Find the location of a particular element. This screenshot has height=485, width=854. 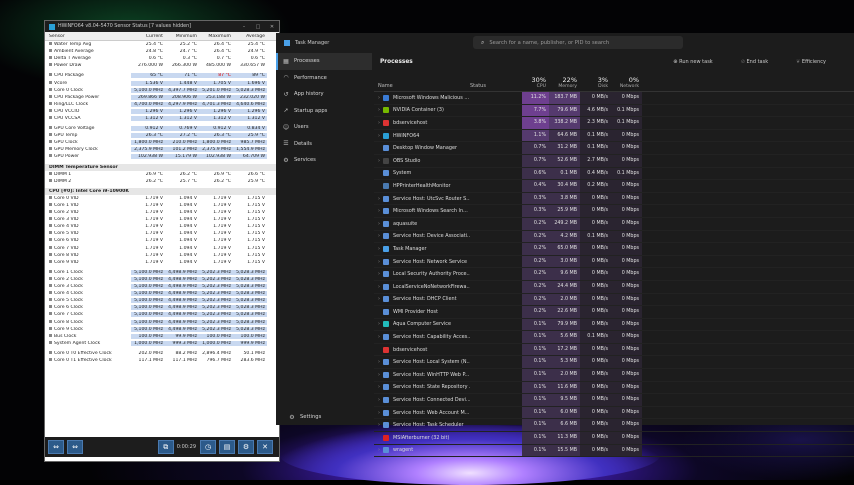

process-row: › Task Manager 0.2% 65.0 MB 0 MB/s 0 Mbps is located at coordinates (614, 249).